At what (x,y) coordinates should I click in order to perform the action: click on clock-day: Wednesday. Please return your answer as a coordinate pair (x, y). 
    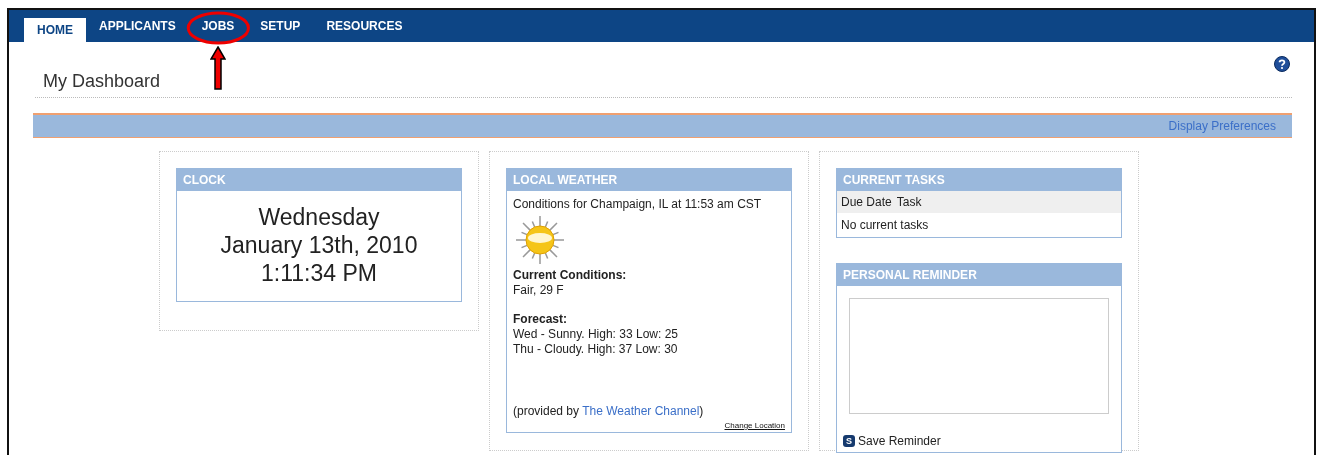
    Looking at the image, I should click on (319, 217).